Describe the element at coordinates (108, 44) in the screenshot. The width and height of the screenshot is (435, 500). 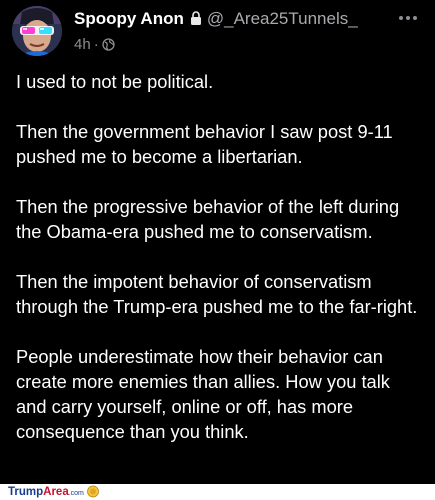
I see `globe-icon` at that location.